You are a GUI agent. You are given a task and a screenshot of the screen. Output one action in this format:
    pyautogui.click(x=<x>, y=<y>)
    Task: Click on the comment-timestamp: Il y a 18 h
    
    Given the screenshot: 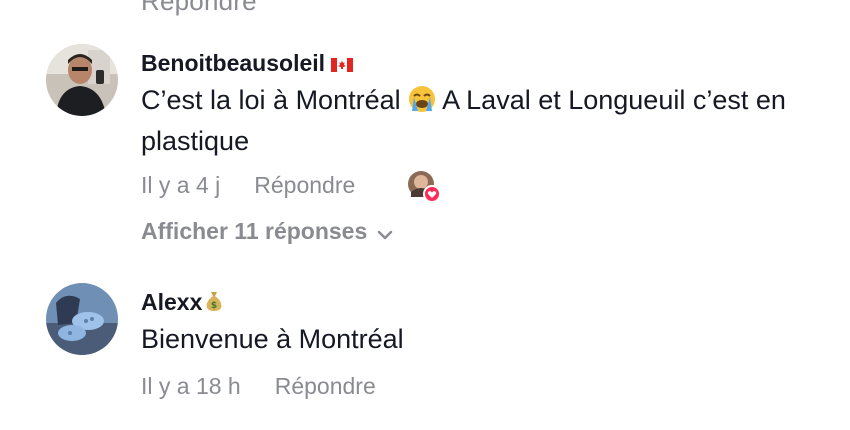 What is the action you would take?
    pyautogui.click(x=191, y=386)
    